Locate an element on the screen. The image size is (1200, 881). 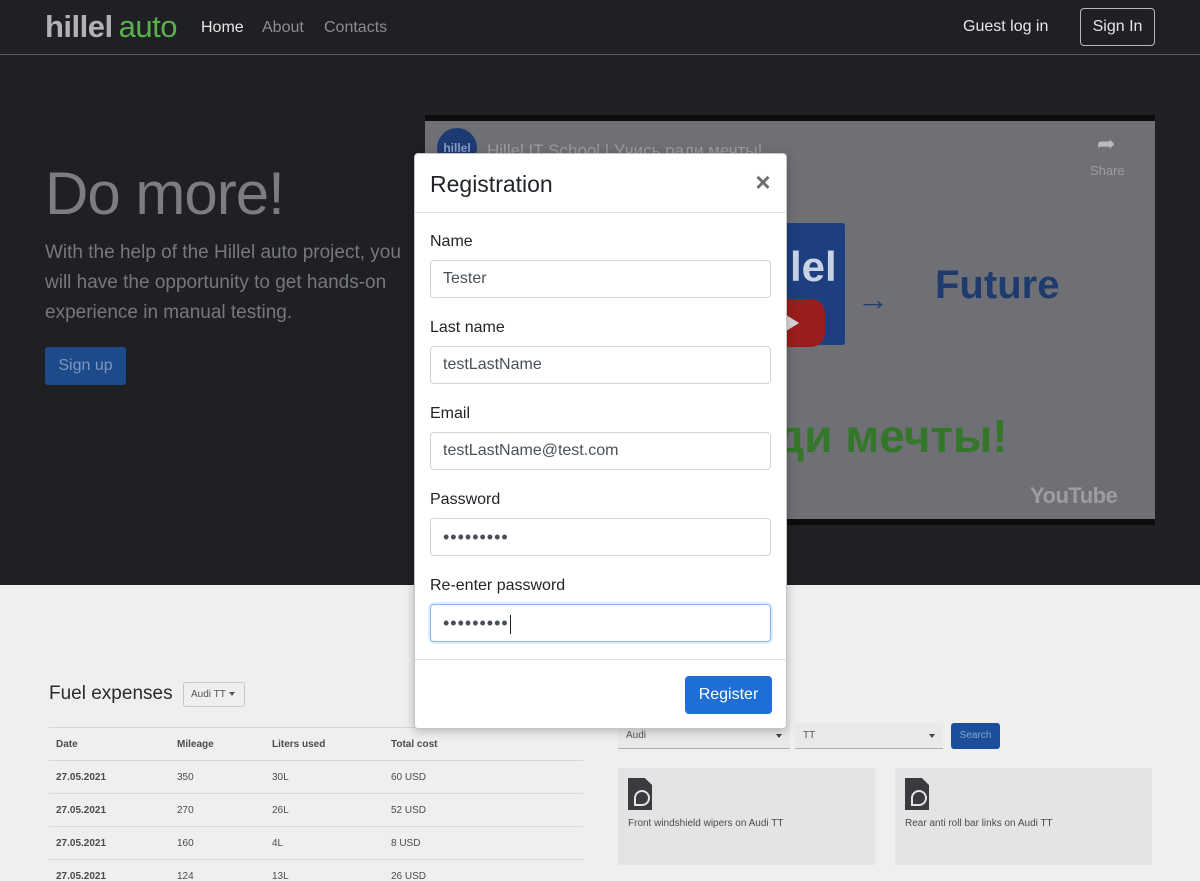
modal-header: Registration × is located at coordinates (600, 183).